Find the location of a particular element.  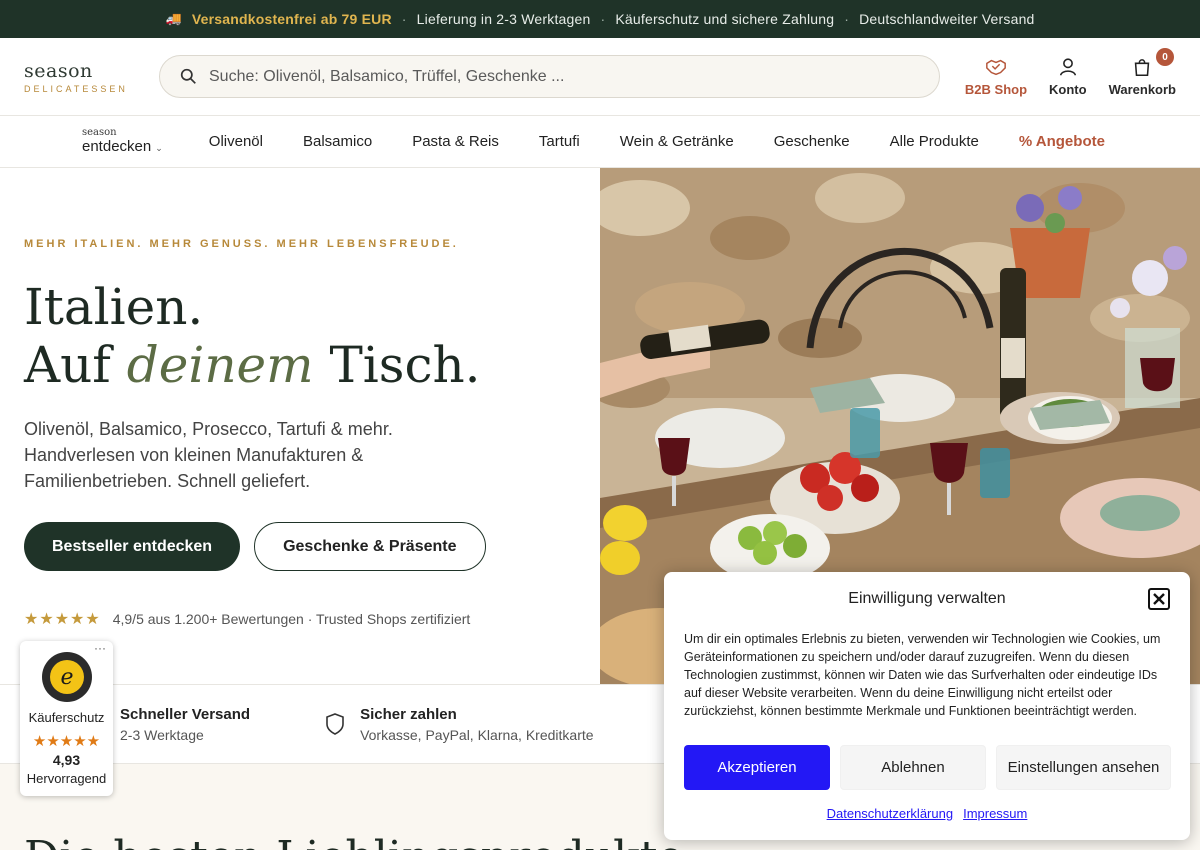

hero-title-line1: Italien. is located at coordinates (114, 307).